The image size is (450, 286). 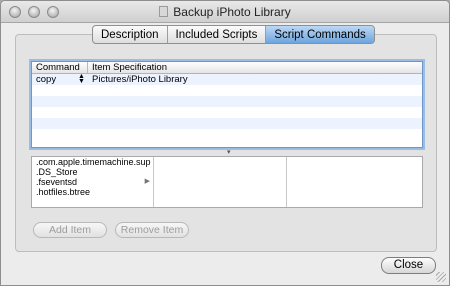 What do you see at coordinates (152, 230) in the screenshot?
I see `remove-item-button: Remove Item` at bounding box center [152, 230].